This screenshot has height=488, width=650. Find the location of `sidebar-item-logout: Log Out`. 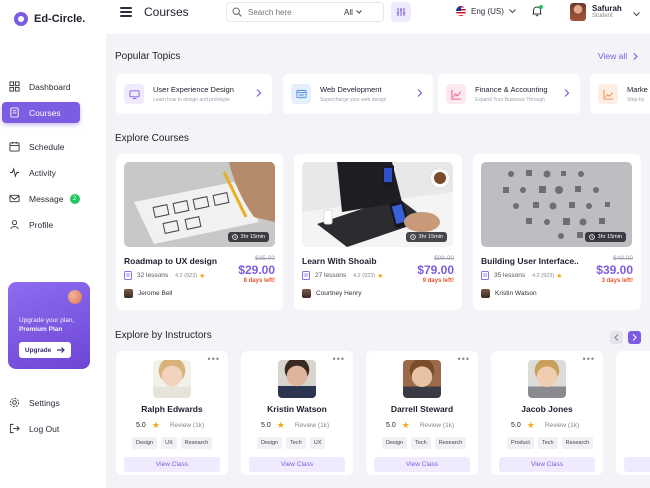

sidebar-item-logout: Log Out is located at coordinates (41, 428).